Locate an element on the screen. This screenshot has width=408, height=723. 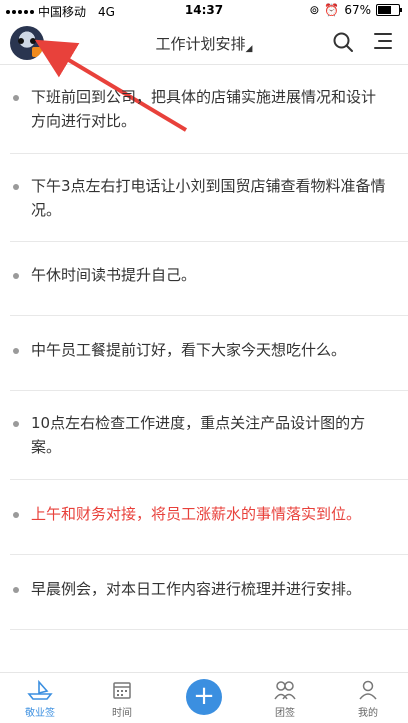
tab-tuanqian: 团签 is located at coordinates (285, 699).